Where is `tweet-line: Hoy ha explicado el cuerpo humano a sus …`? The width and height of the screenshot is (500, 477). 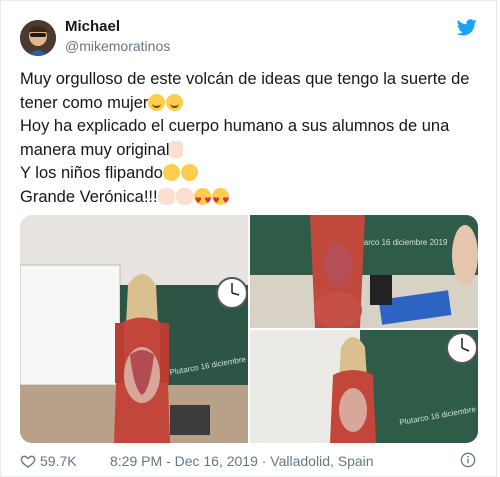
tweet-line: Hoy ha explicado el cuerpo humano a sus … is located at coordinates (235, 126).